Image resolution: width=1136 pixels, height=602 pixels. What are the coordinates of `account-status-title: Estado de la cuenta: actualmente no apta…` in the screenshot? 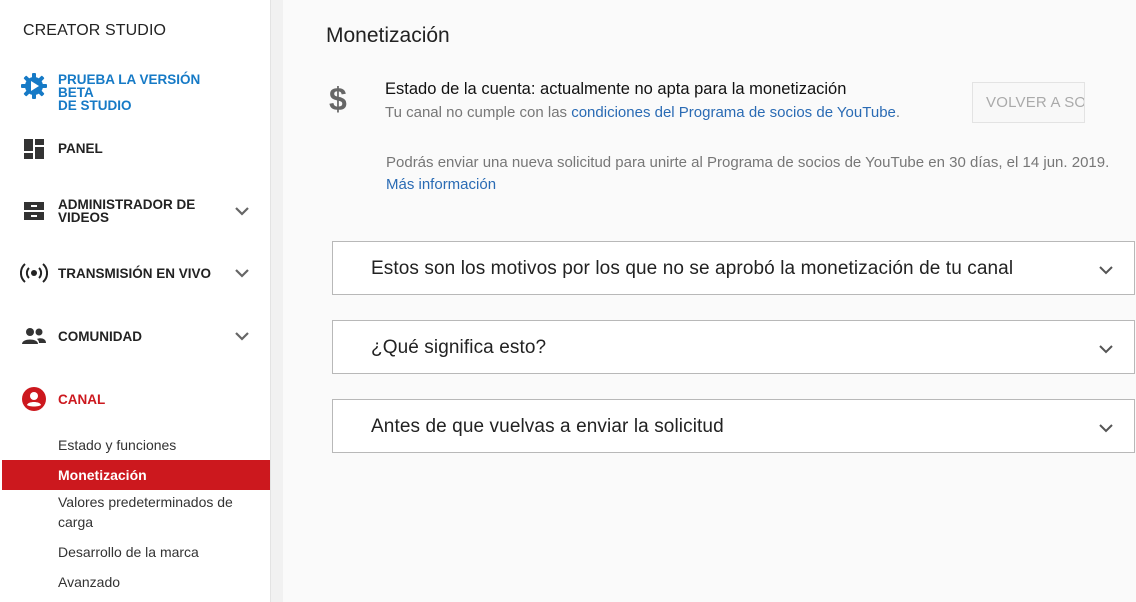 It's located at (616, 89).